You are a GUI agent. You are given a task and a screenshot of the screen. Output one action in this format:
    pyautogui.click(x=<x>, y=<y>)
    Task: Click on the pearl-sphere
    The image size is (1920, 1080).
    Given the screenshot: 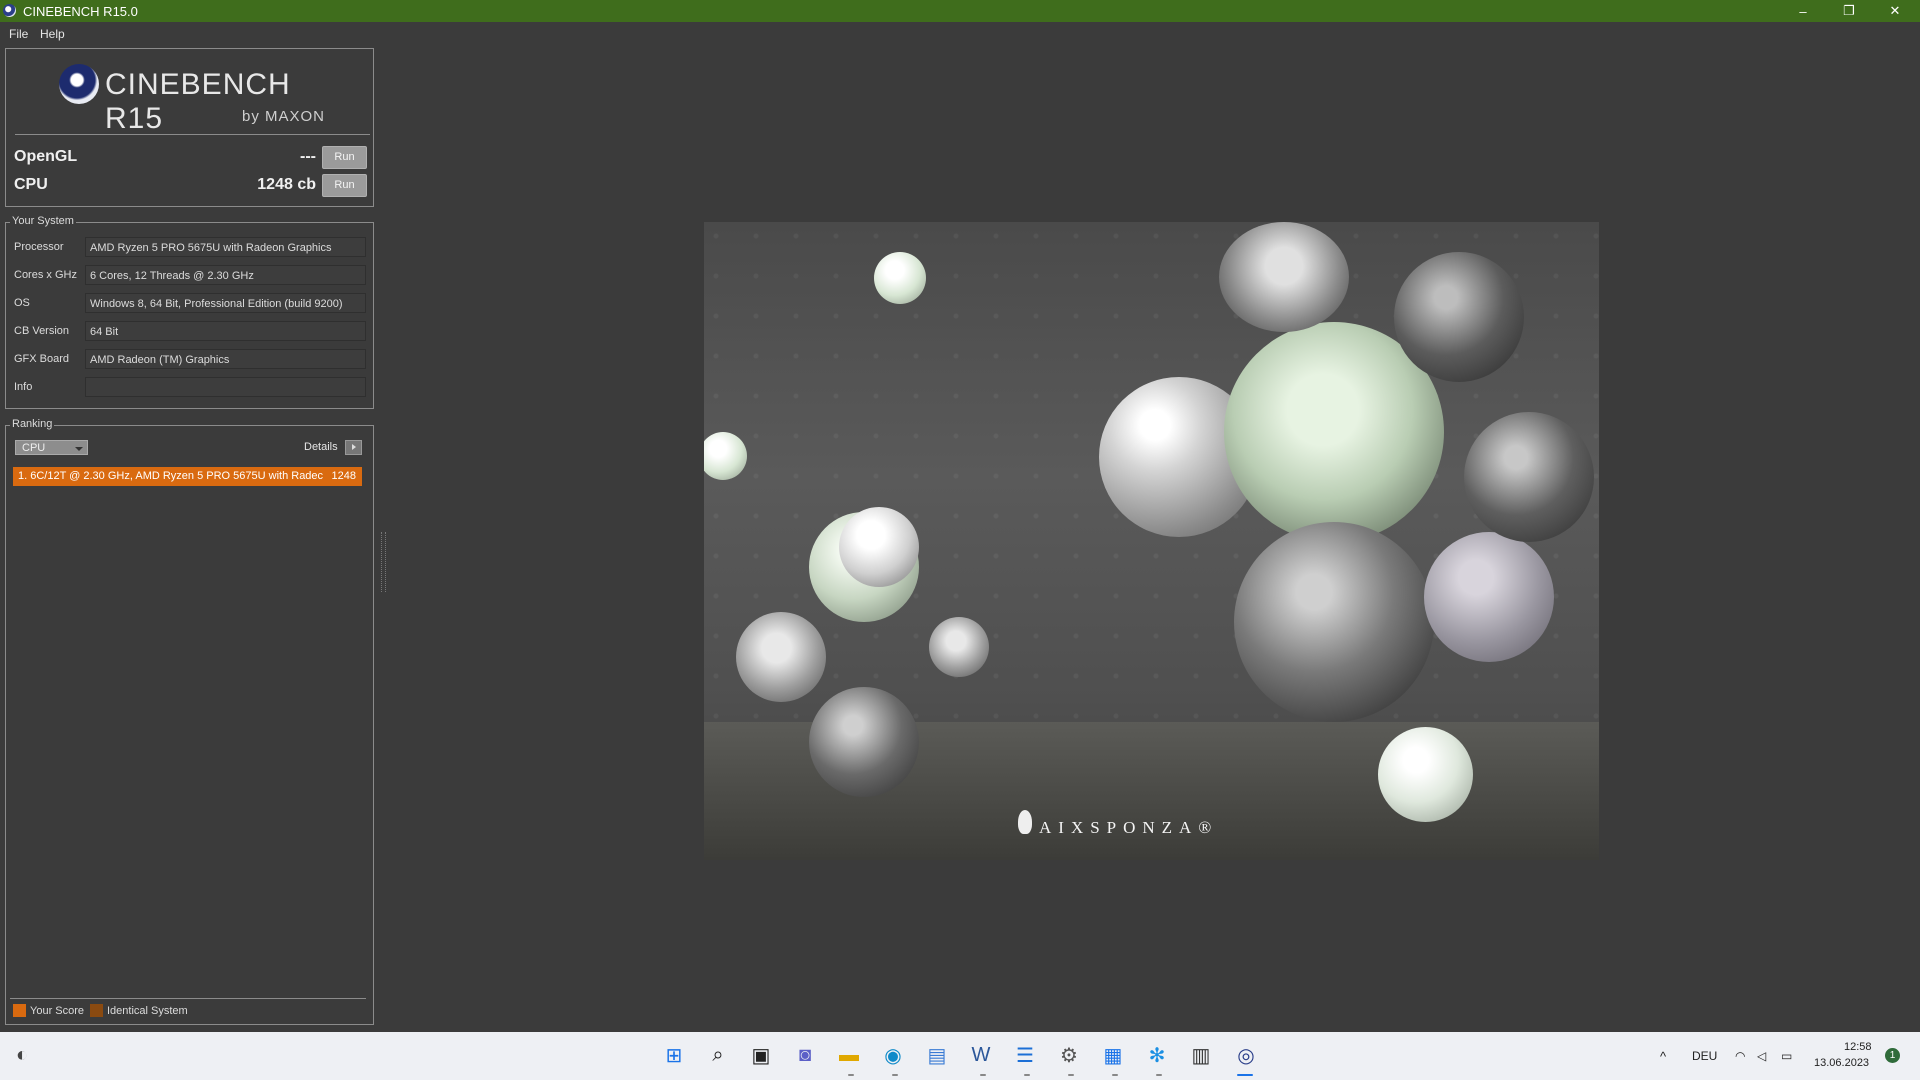 What is the action you would take?
    pyautogui.click(x=1425, y=774)
    